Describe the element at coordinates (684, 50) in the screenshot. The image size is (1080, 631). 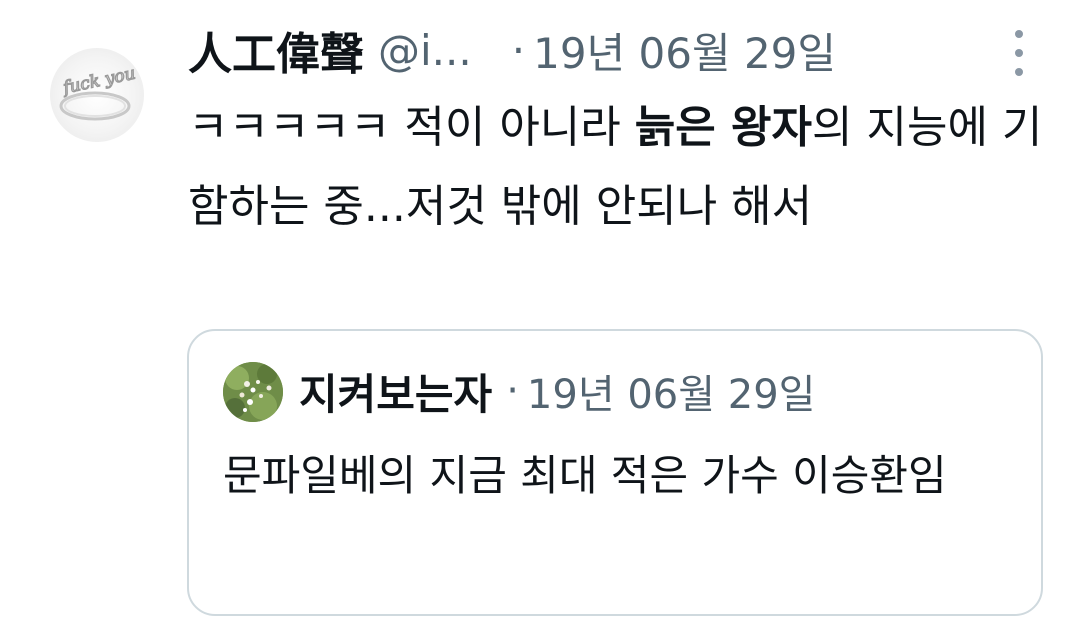
I see `tweet-date: 19년 06월 29일` at that location.